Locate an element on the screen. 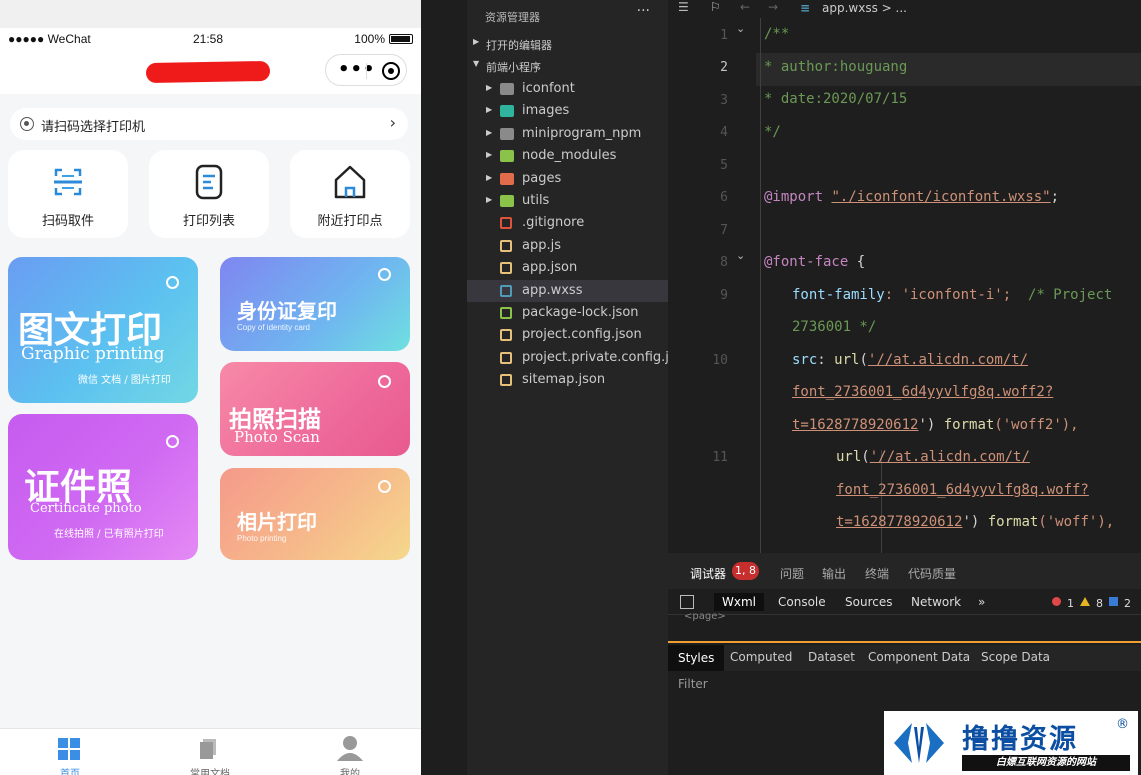  tree-item: package-lock.json is located at coordinates (567, 313).